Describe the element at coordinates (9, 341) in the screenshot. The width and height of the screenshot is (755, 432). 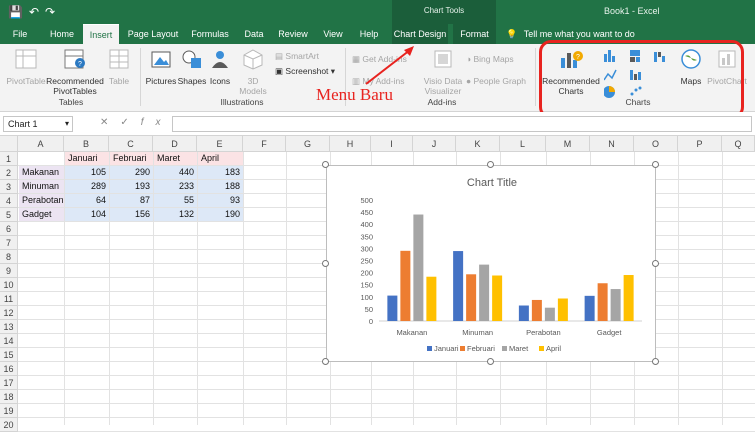
I see `row-header-14: 14` at that location.